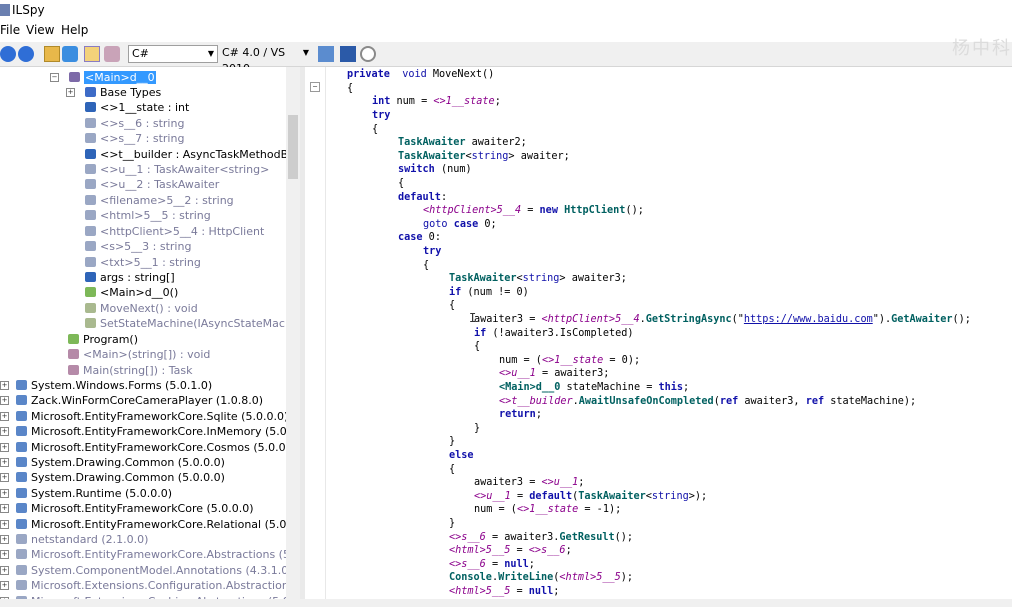 This screenshot has width=1012, height=607. What do you see at coordinates (671, 387) in the screenshot?
I see `code-token: this` at bounding box center [671, 387].